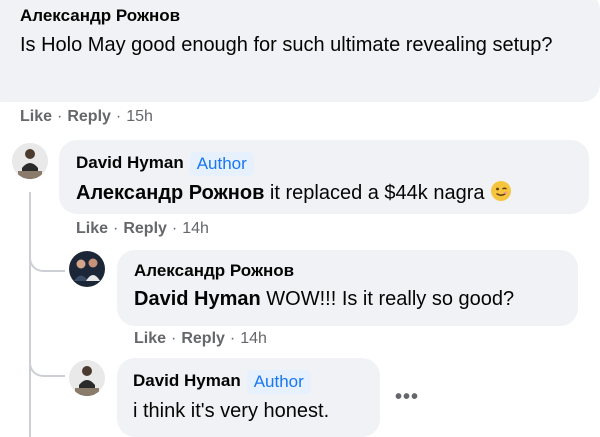 The image size is (600, 437). I want to click on comment-actions: Like · Reply · 15h, so click(86, 117).